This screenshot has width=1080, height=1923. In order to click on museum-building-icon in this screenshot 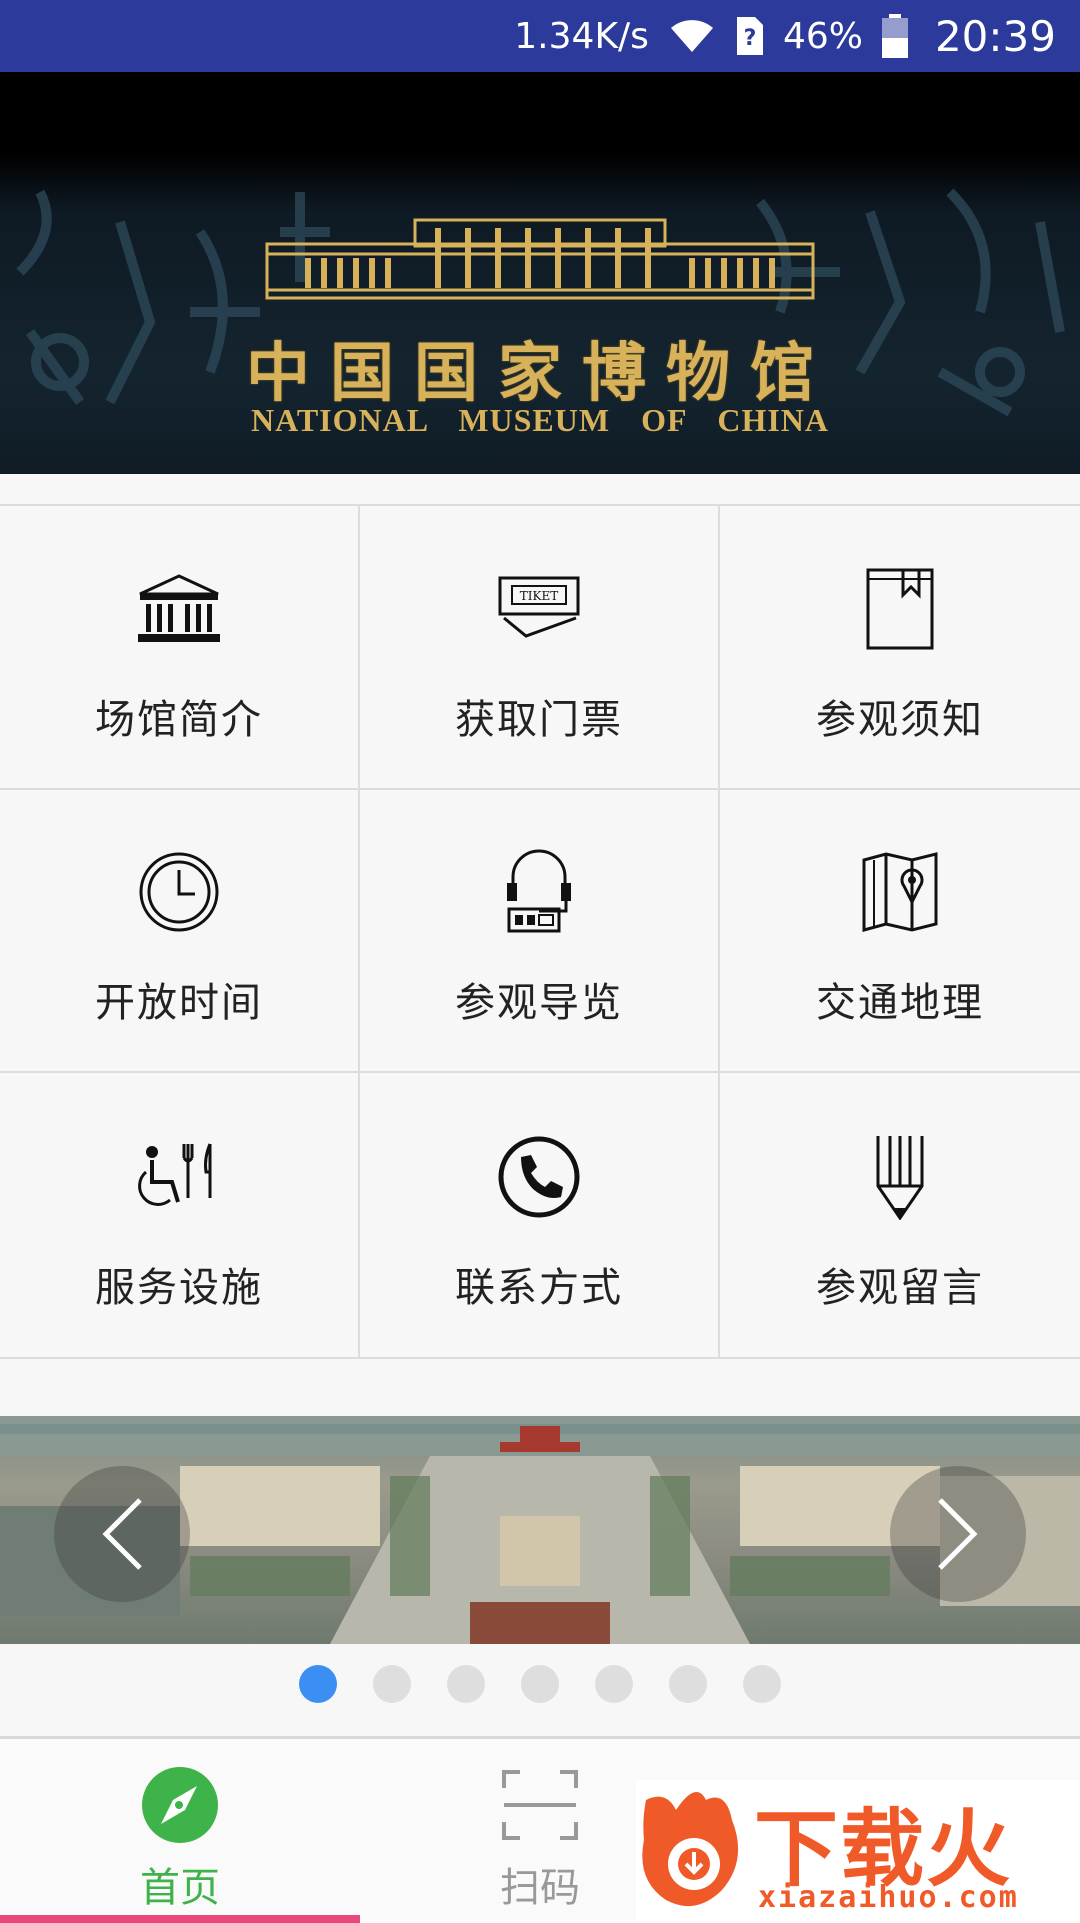, I will do `click(179, 609)`.